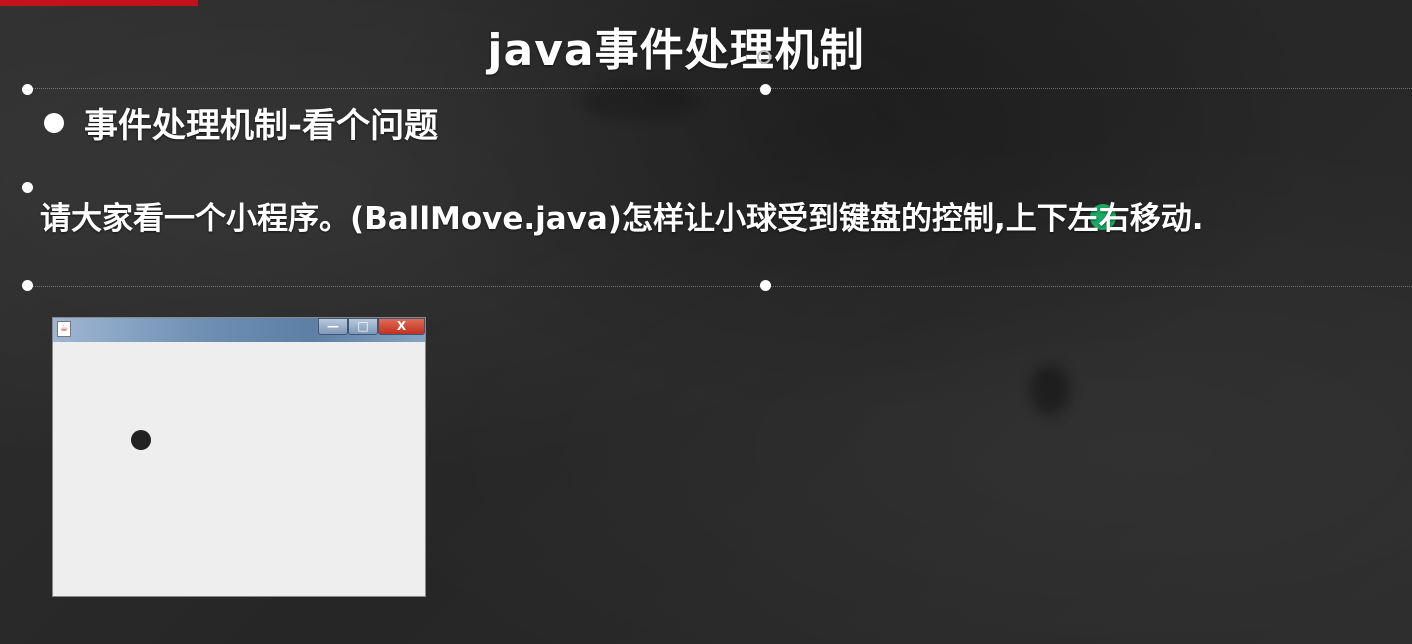 The height and width of the screenshot is (644, 1412). What do you see at coordinates (54, 122) in the screenshot?
I see `bullet-icon` at bounding box center [54, 122].